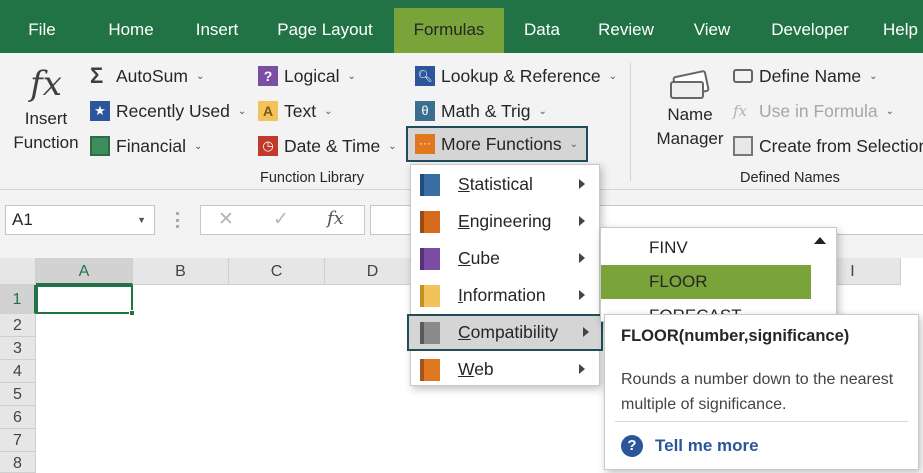 This screenshot has height=473, width=923. What do you see at coordinates (226, 219) in the screenshot?
I see `cancel-icon: ✕` at bounding box center [226, 219].